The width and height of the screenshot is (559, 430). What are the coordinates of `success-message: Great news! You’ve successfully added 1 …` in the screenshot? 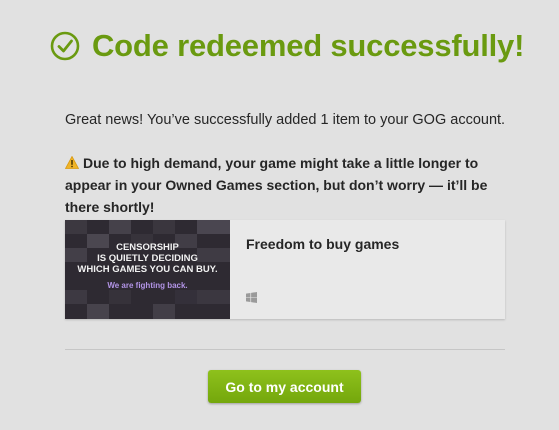 It's located at (285, 120).